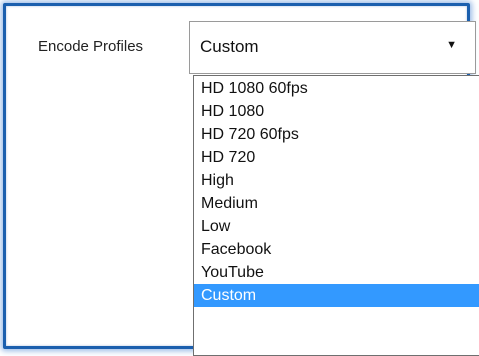  I want to click on caret-down-icon: ▼, so click(451, 45).